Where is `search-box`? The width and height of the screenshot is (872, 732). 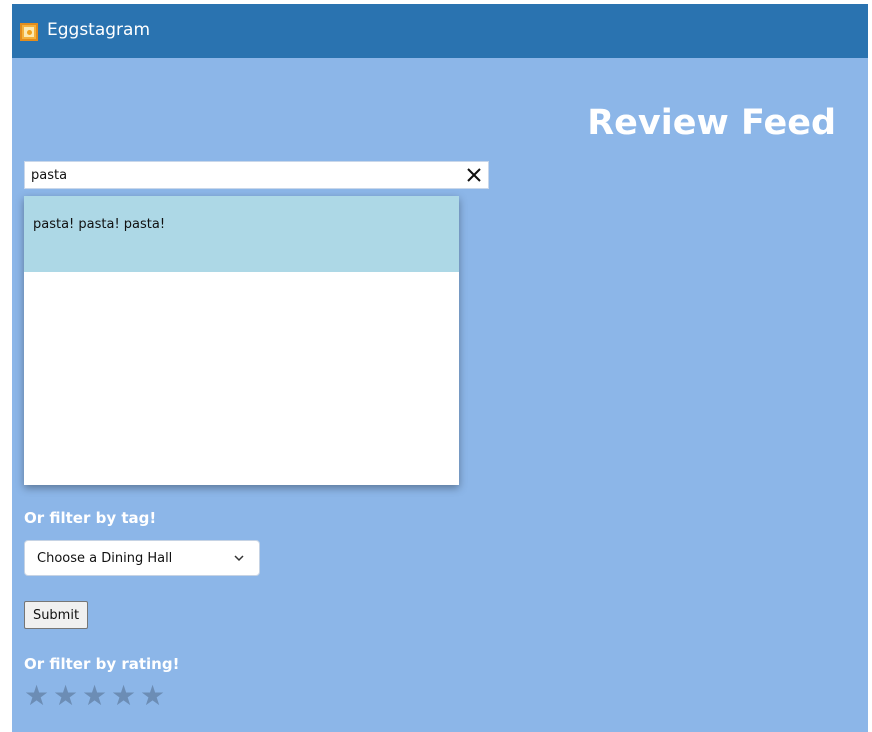 search-box is located at coordinates (256, 175).